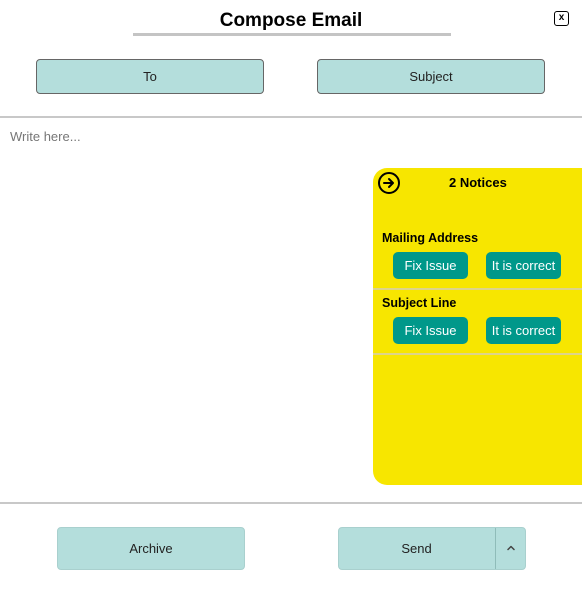 The height and width of the screenshot is (589, 582). Describe the element at coordinates (419, 303) in the screenshot. I see `notice-title-subject-line: Subject Line` at that location.